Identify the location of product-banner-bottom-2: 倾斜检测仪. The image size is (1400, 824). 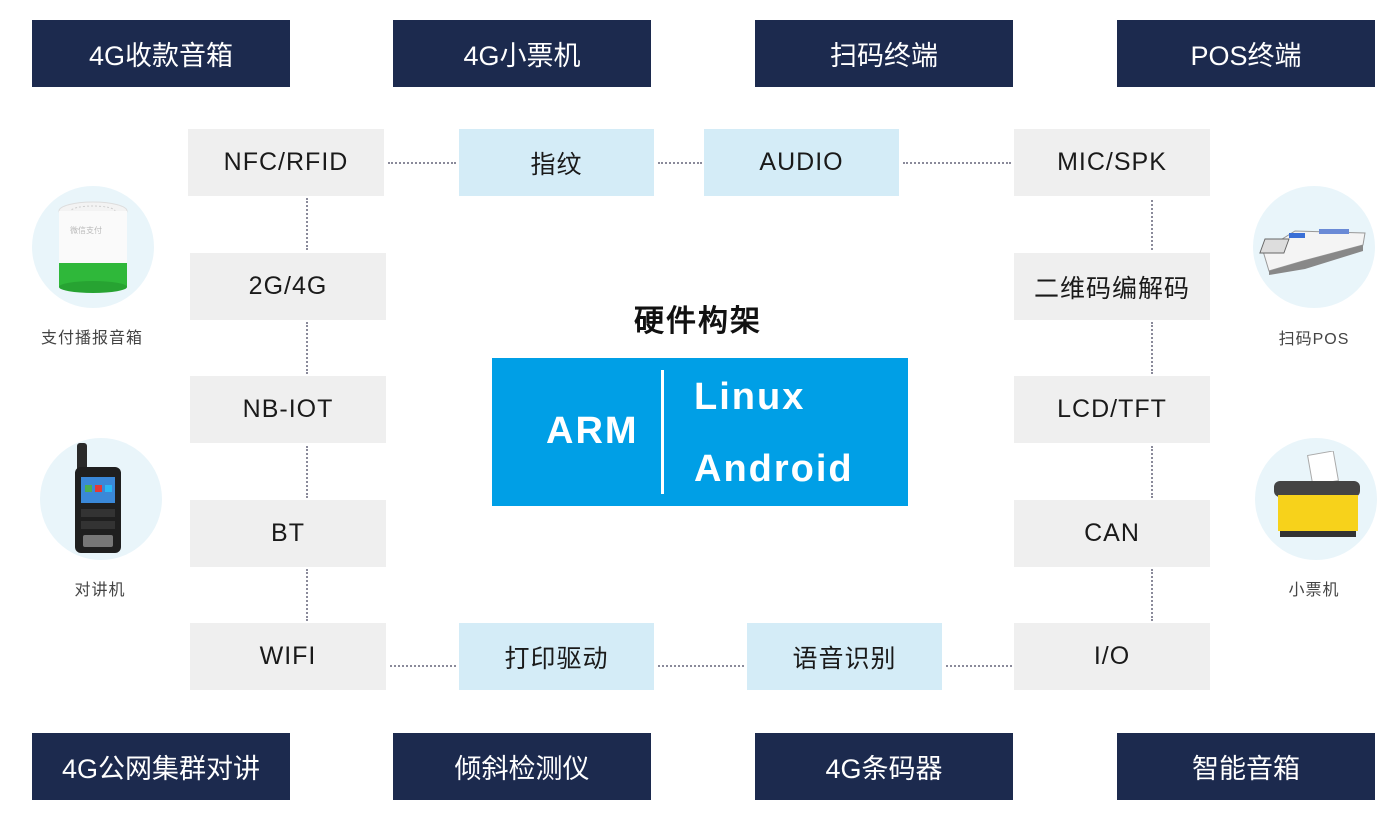
(522, 766).